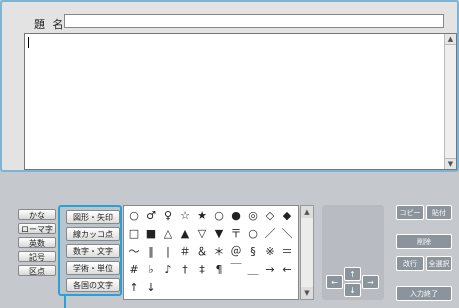 This screenshot has width=459, height=308. What do you see at coordinates (219, 234) in the screenshot?
I see `symbol-key: ▼` at bounding box center [219, 234].